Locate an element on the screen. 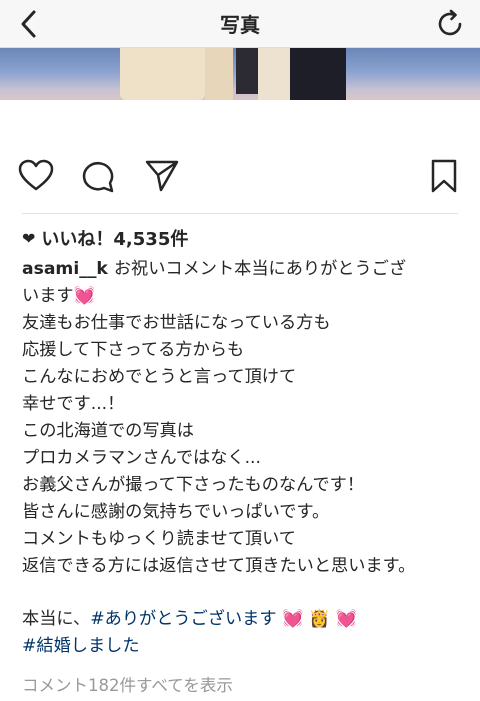  hashtag-line-2: #結婚しました is located at coordinates (245, 646).